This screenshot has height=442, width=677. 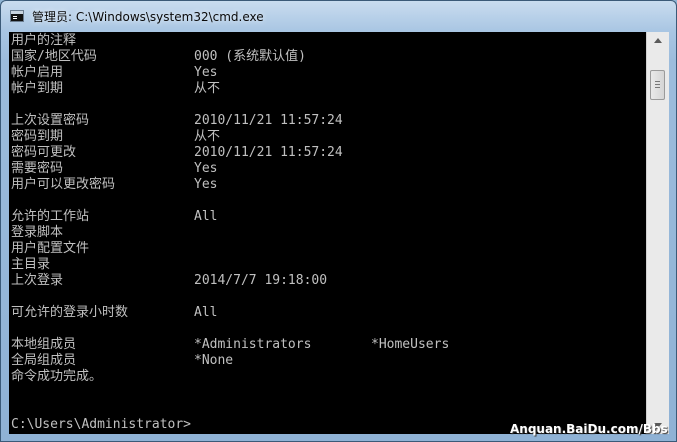 What do you see at coordinates (37, 280) in the screenshot?
I see `line-label: 上次登录` at bounding box center [37, 280].